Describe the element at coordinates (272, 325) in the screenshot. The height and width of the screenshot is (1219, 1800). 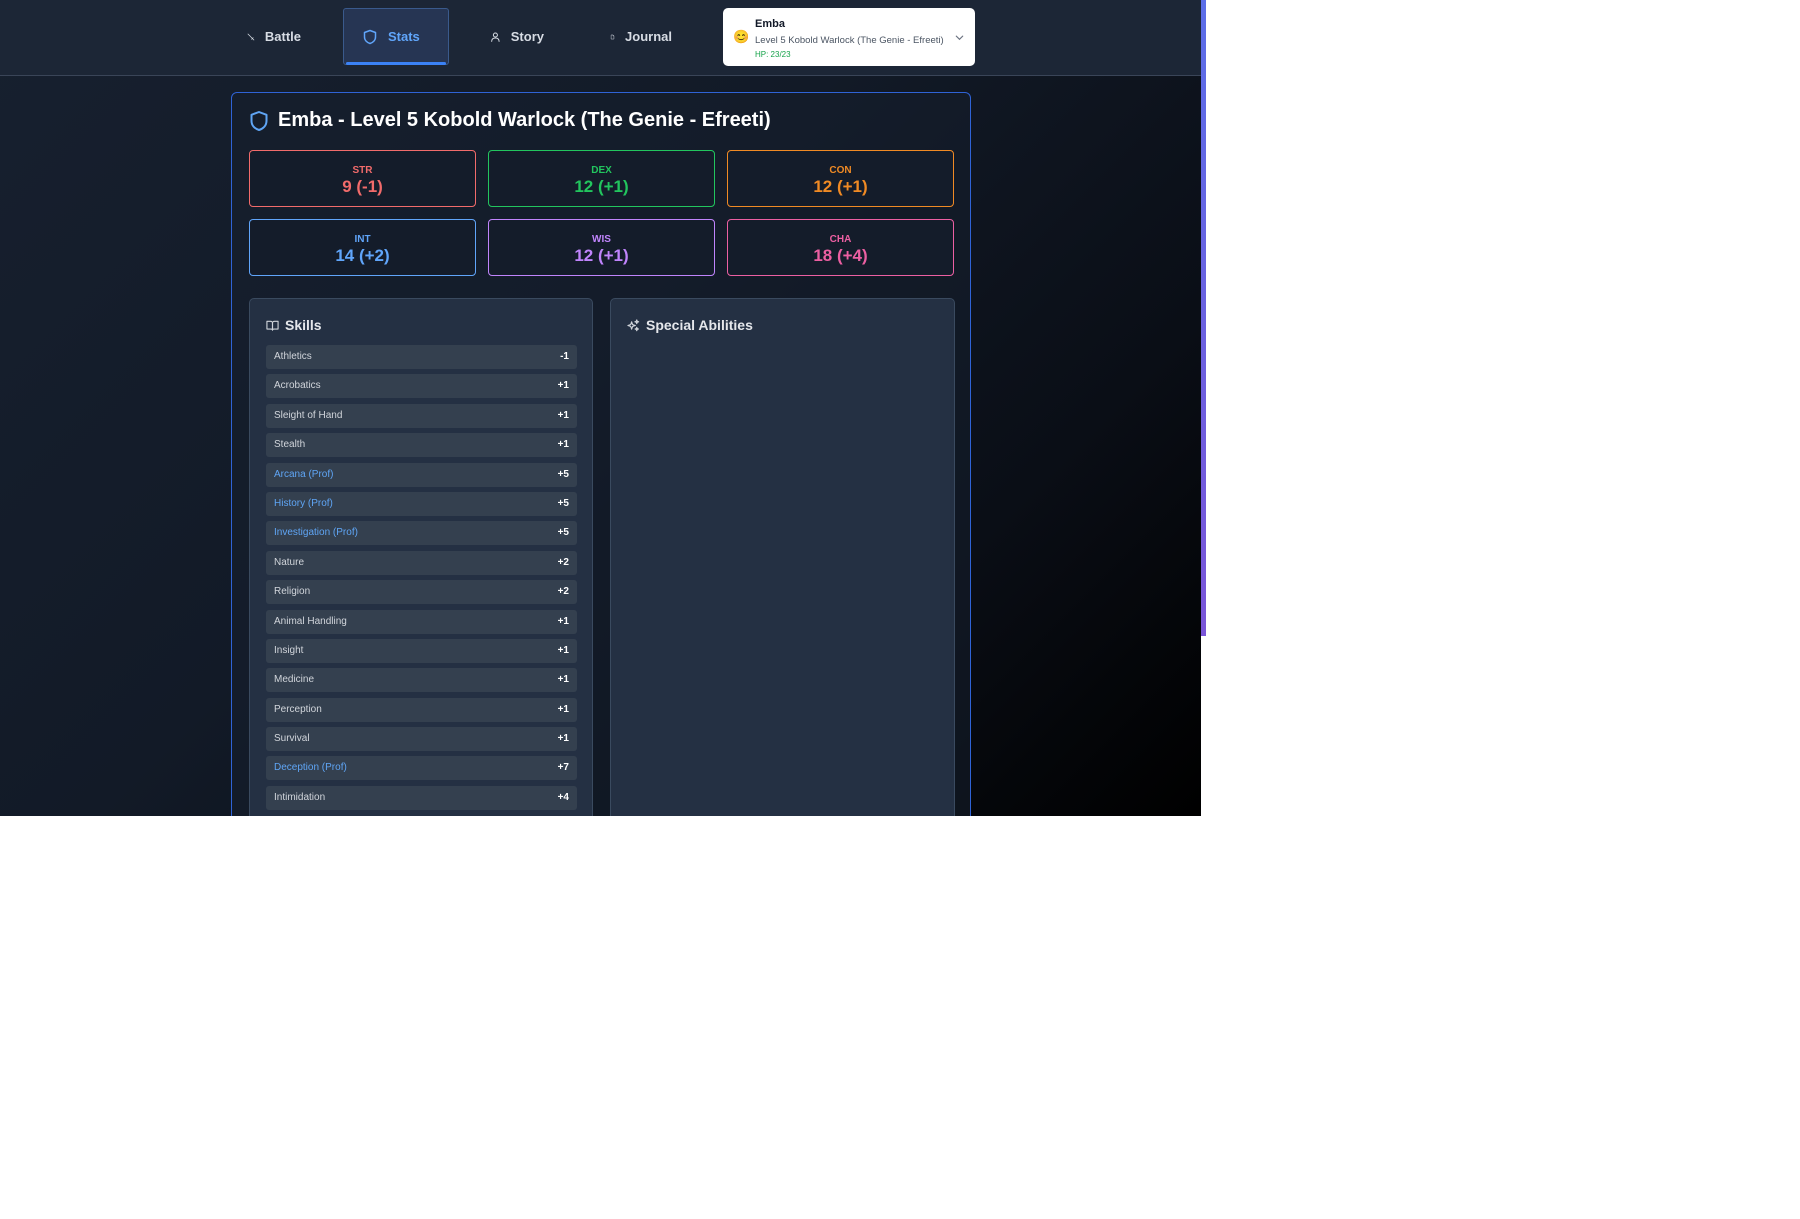
I see `book-icon` at that location.